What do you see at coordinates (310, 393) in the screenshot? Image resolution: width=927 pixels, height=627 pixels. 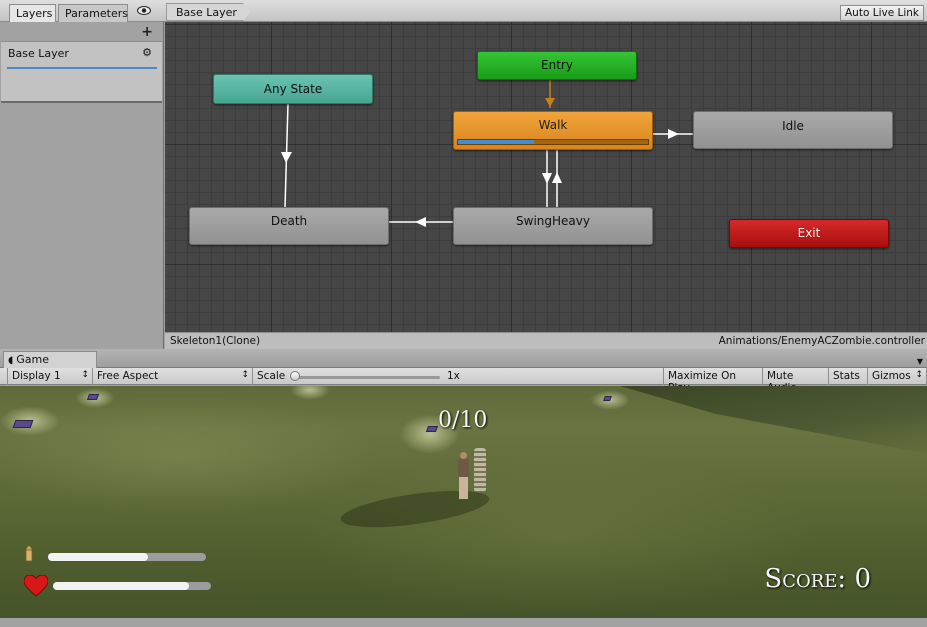 I see `pickup-glow` at bounding box center [310, 393].